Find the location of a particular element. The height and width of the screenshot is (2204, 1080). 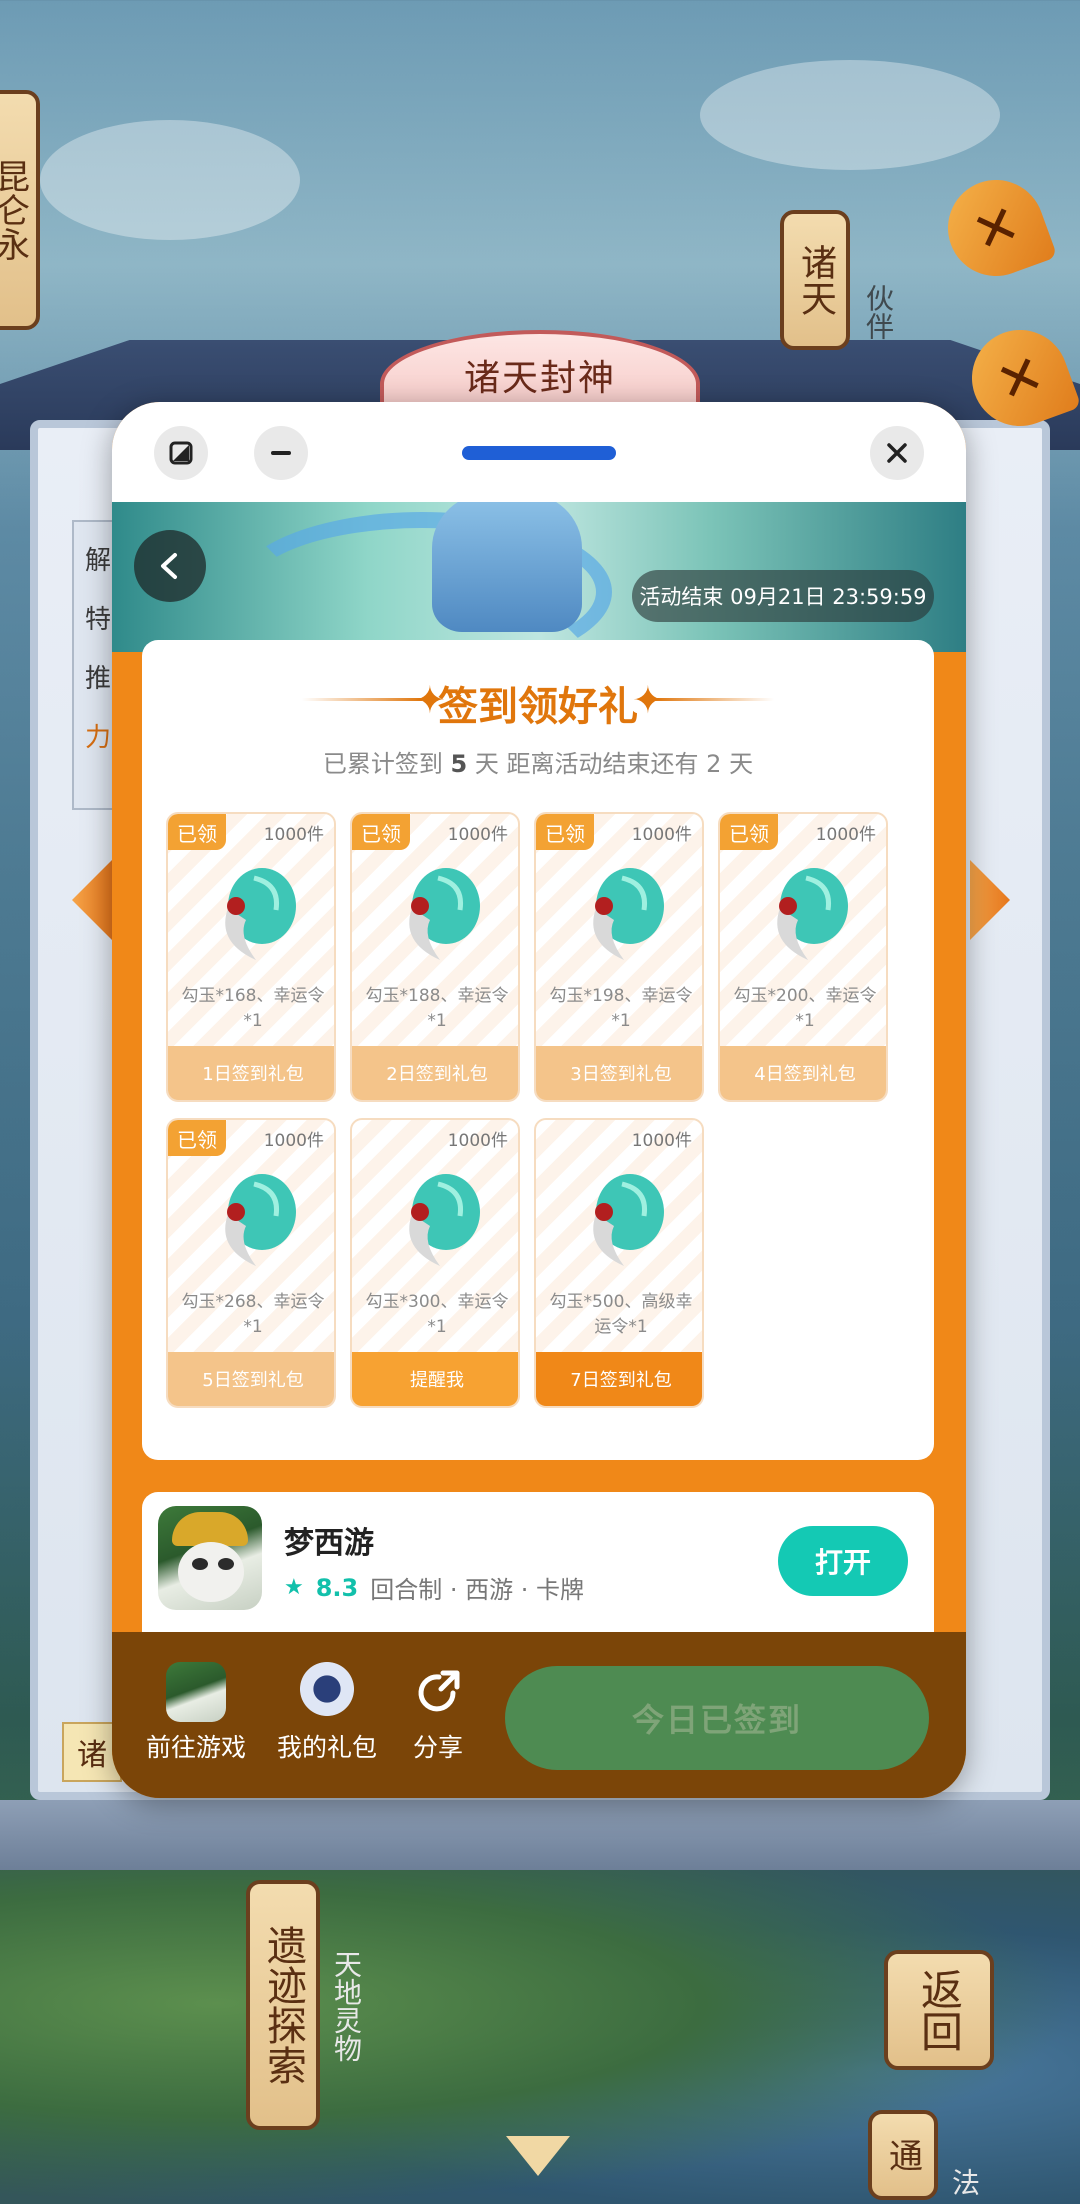

share-icon is located at coordinates (438, 1692).